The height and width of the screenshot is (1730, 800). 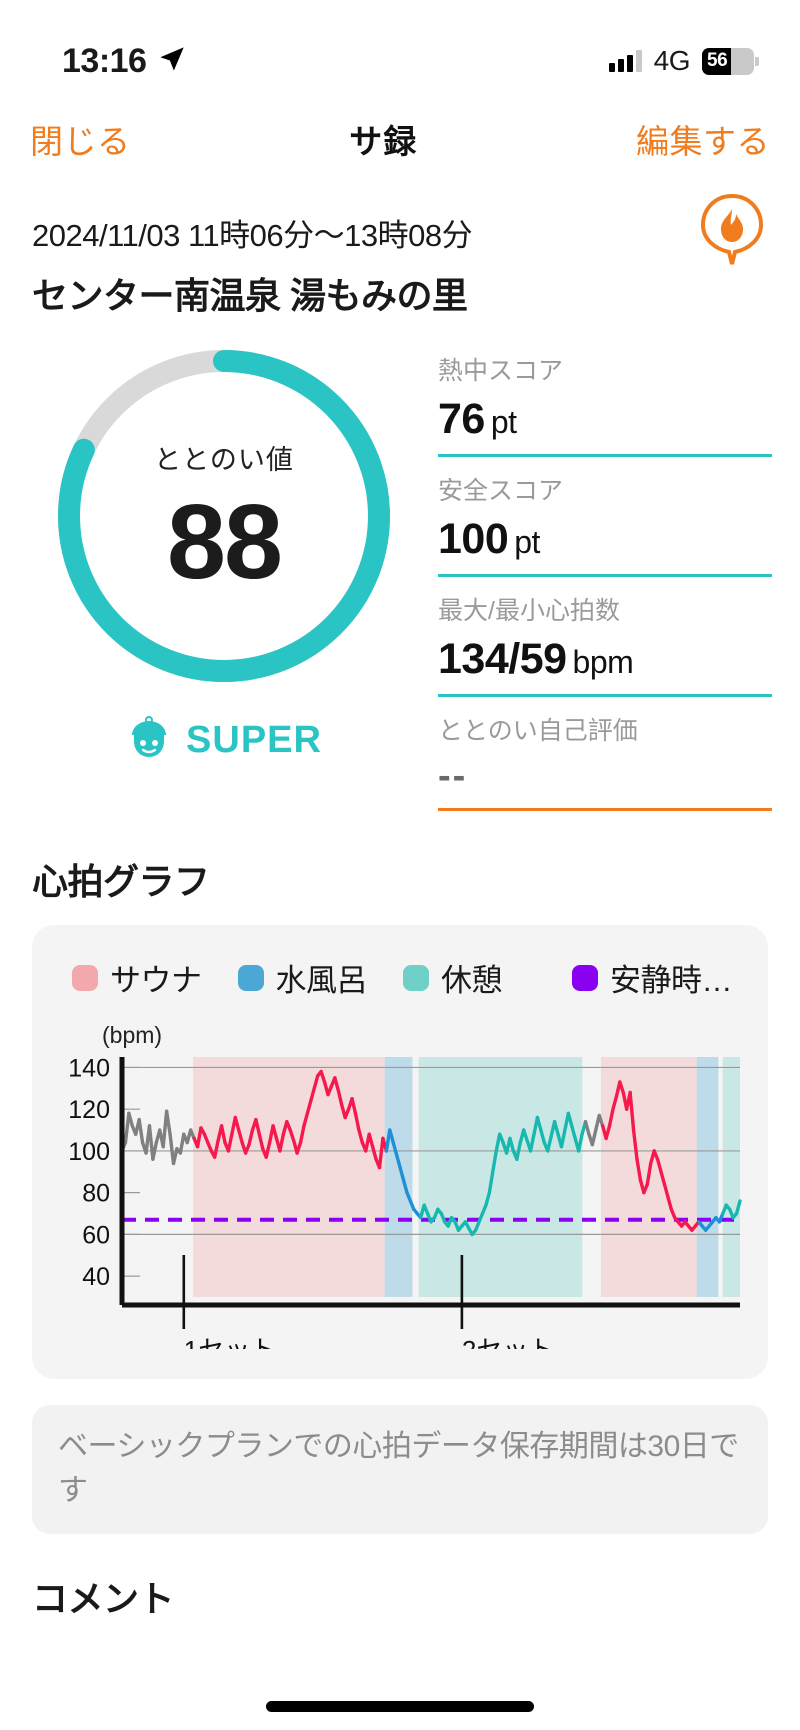 I want to click on flame-pin-icon, so click(x=732, y=230).